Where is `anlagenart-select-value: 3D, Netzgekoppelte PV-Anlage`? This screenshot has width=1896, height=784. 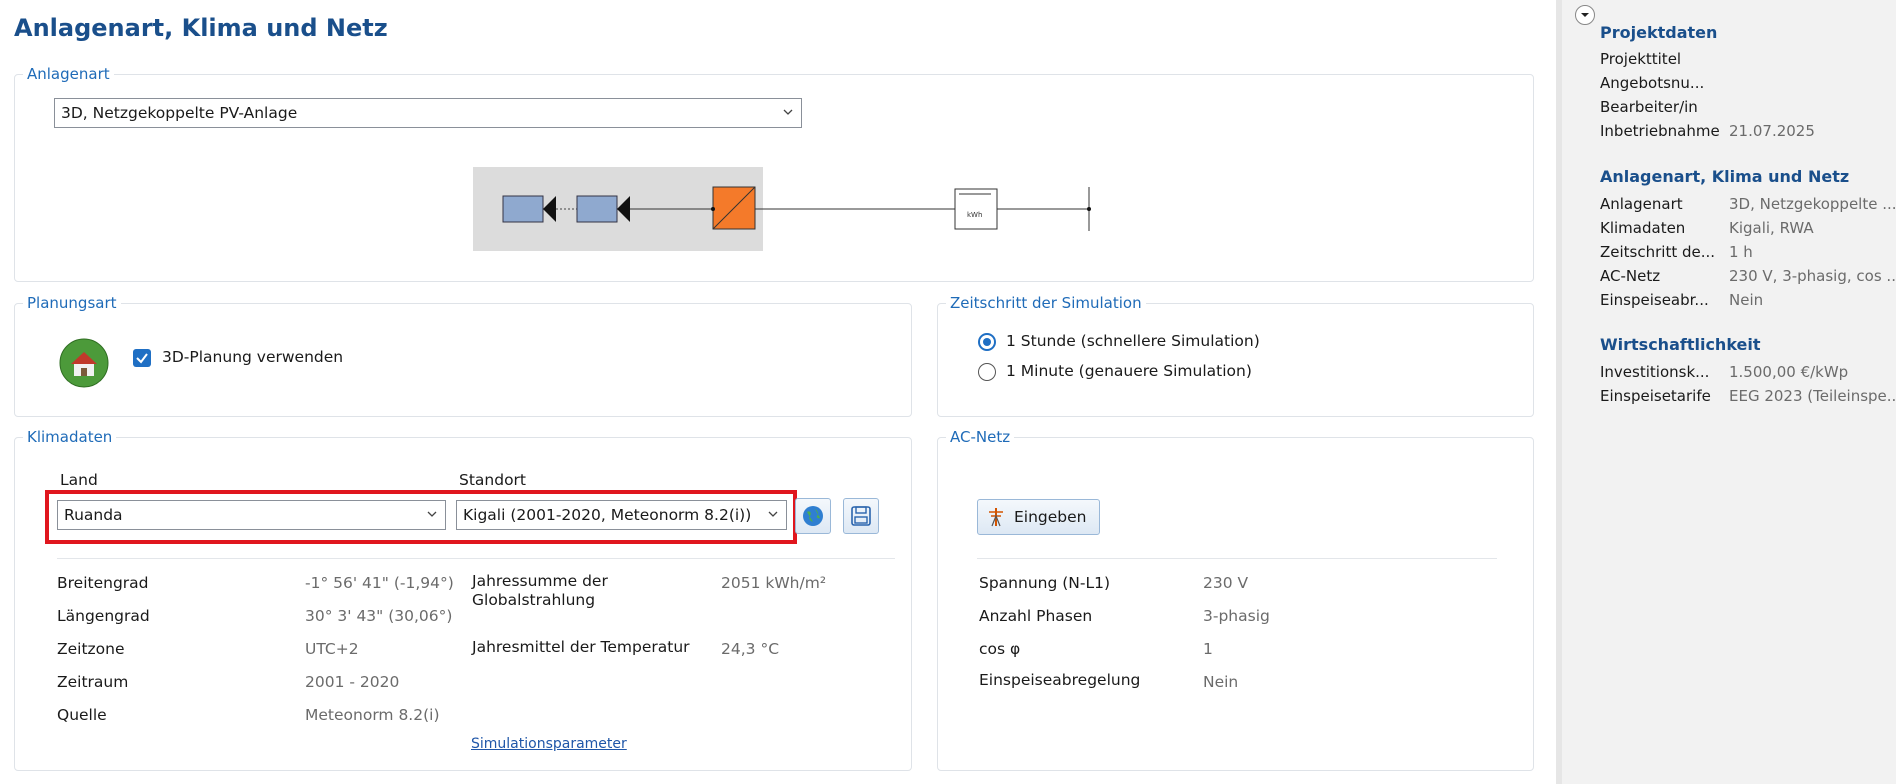
anlagenart-select-value: 3D, Netzgekoppelte PV-Anlage is located at coordinates (179, 113).